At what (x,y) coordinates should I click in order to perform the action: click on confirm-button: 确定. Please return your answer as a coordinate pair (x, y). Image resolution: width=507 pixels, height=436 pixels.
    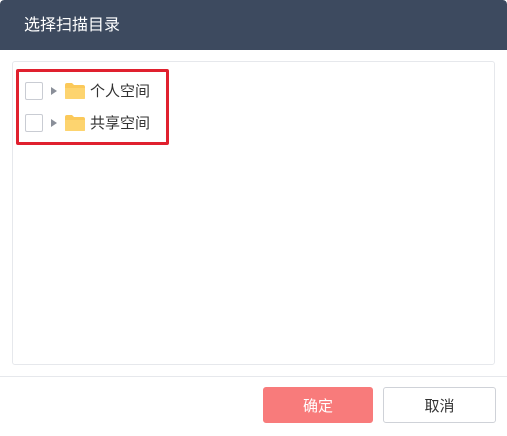
    Looking at the image, I should click on (318, 405).